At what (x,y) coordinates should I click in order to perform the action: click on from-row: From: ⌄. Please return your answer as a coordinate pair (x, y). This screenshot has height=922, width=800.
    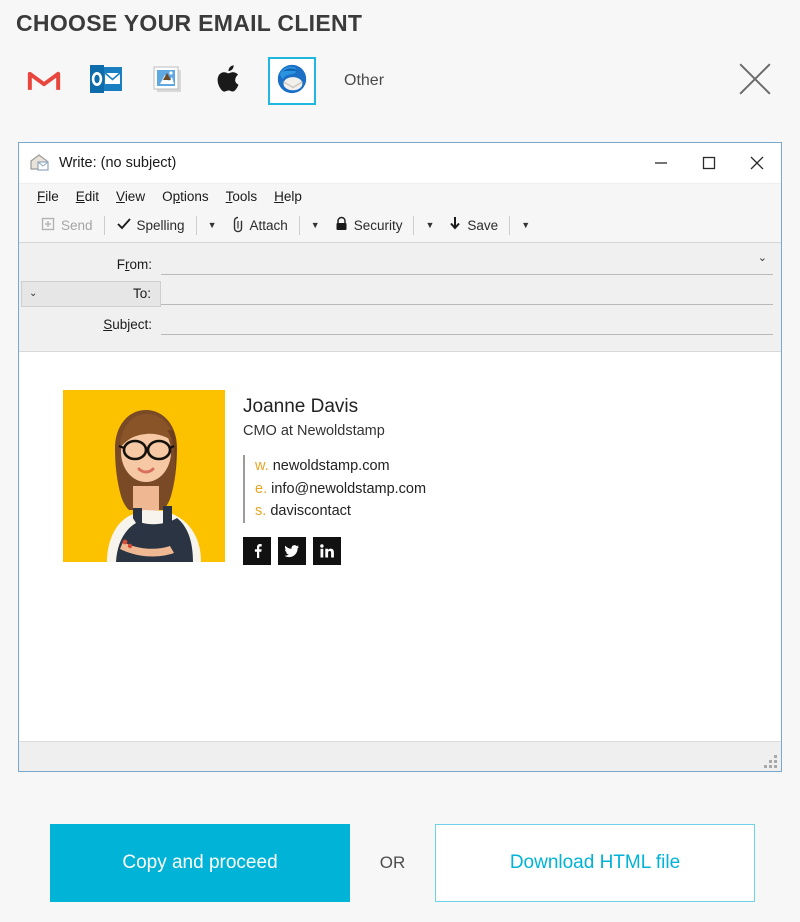
    Looking at the image, I should click on (400, 264).